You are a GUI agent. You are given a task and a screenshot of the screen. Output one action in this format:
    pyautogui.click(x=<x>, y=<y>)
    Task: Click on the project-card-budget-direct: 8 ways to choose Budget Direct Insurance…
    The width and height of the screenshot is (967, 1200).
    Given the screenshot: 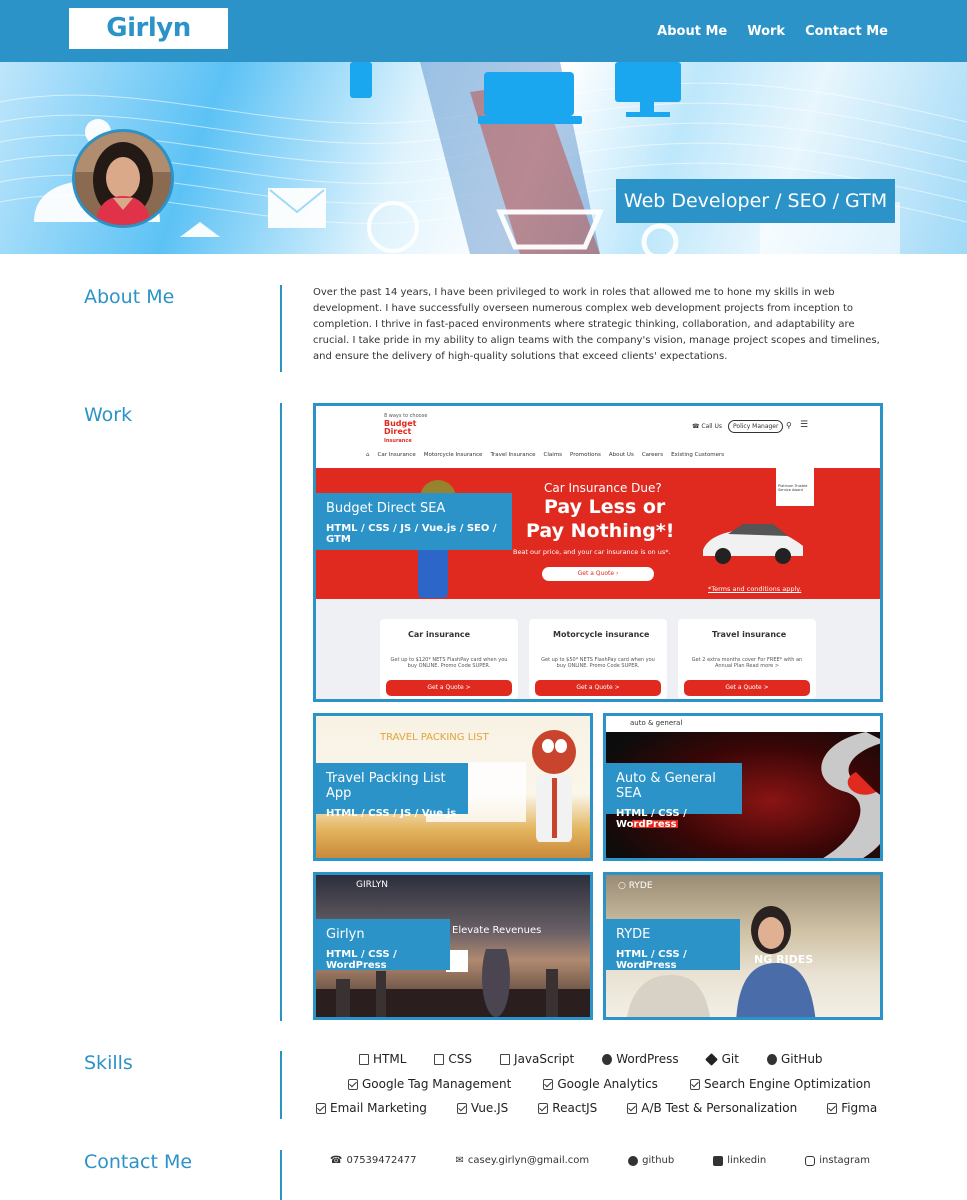 What is the action you would take?
    pyautogui.click(x=598, y=552)
    